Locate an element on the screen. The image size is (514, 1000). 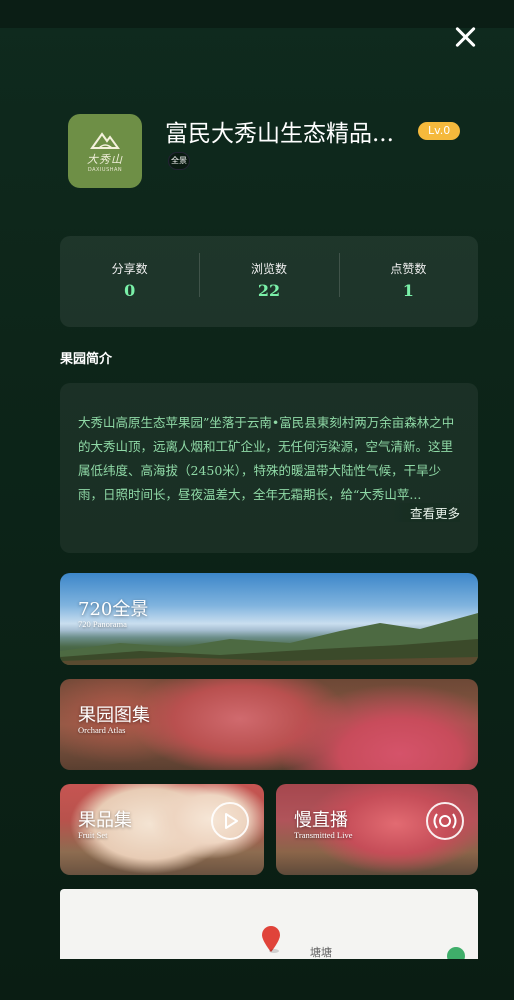
card-subtitle: 720 Panorama is located at coordinates (102, 624).